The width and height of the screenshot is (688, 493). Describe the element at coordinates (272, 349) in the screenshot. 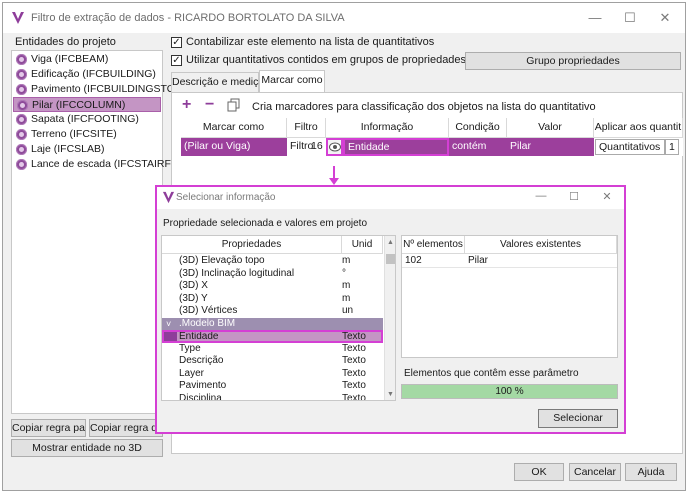

I see `property-row: Type Texto` at that location.